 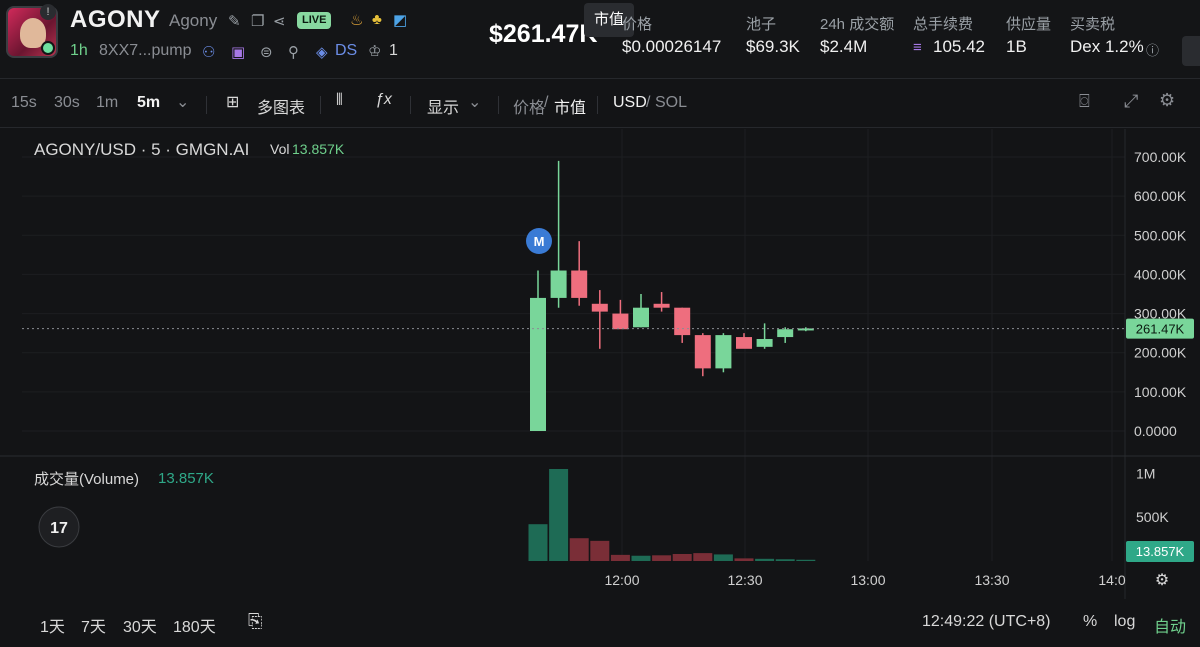 I want to click on time-tick-label: 13:00, so click(x=867, y=580).